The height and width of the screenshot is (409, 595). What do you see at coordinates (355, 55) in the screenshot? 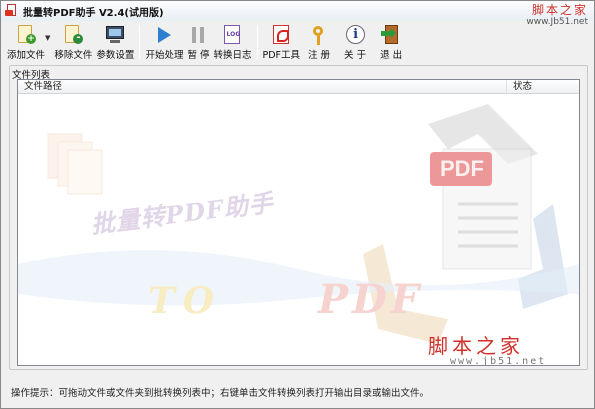
I see `about-label: 关 于` at bounding box center [355, 55].